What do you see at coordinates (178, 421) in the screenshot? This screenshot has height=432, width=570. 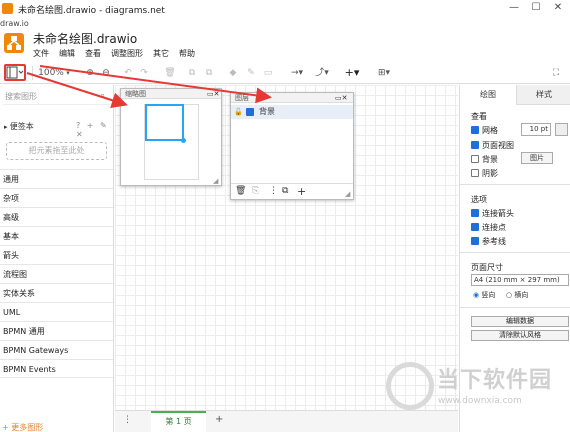 I see `page-tab-1: 第 1 页` at bounding box center [178, 421].